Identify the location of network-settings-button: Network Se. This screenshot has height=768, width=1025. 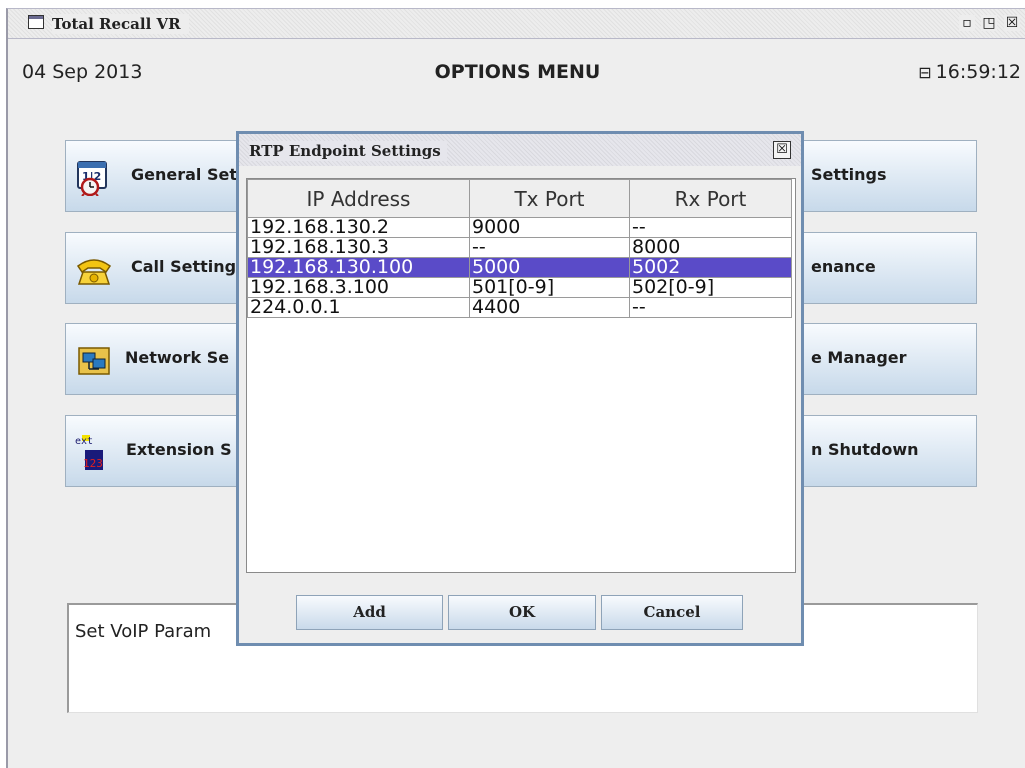
(157, 359).